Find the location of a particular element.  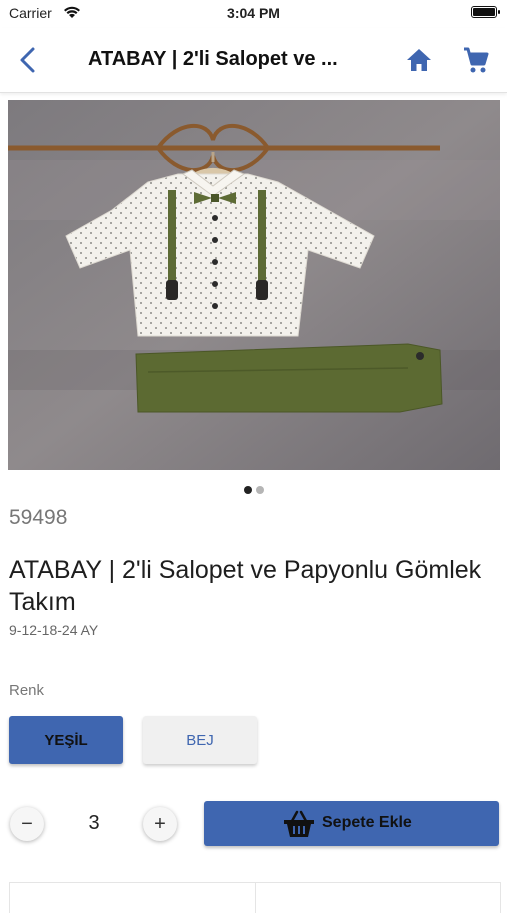

status-time: 3:04 PM is located at coordinates (253, 13).